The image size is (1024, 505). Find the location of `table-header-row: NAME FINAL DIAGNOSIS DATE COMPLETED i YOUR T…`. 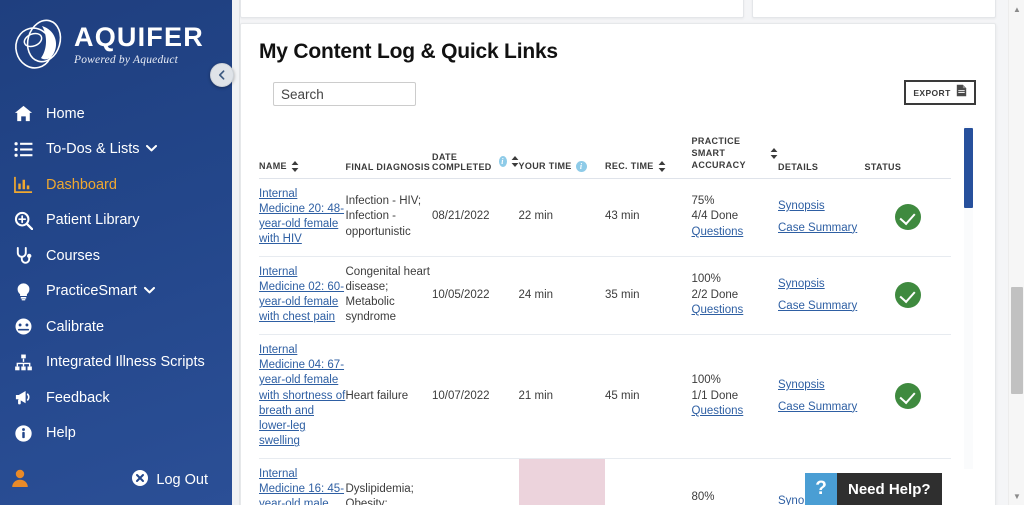

table-header-row: NAME FINAL DIAGNOSIS DATE COMPLETED i YOUR T… is located at coordinates (605, 152).